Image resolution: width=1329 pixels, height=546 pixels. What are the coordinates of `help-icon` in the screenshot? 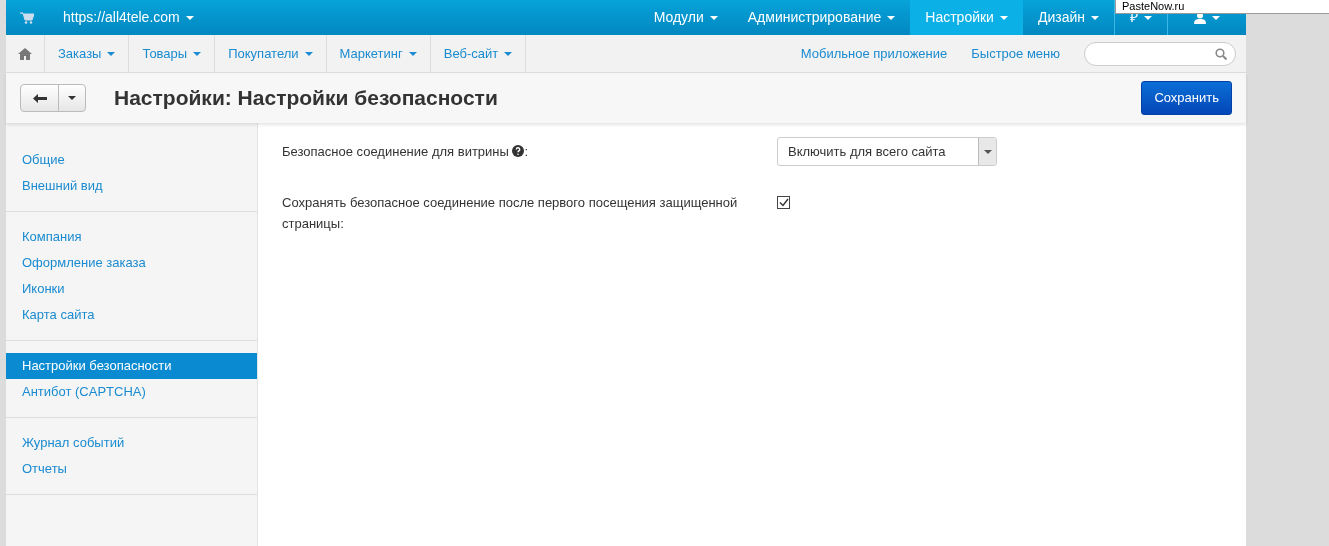 It's located at (518, 151).